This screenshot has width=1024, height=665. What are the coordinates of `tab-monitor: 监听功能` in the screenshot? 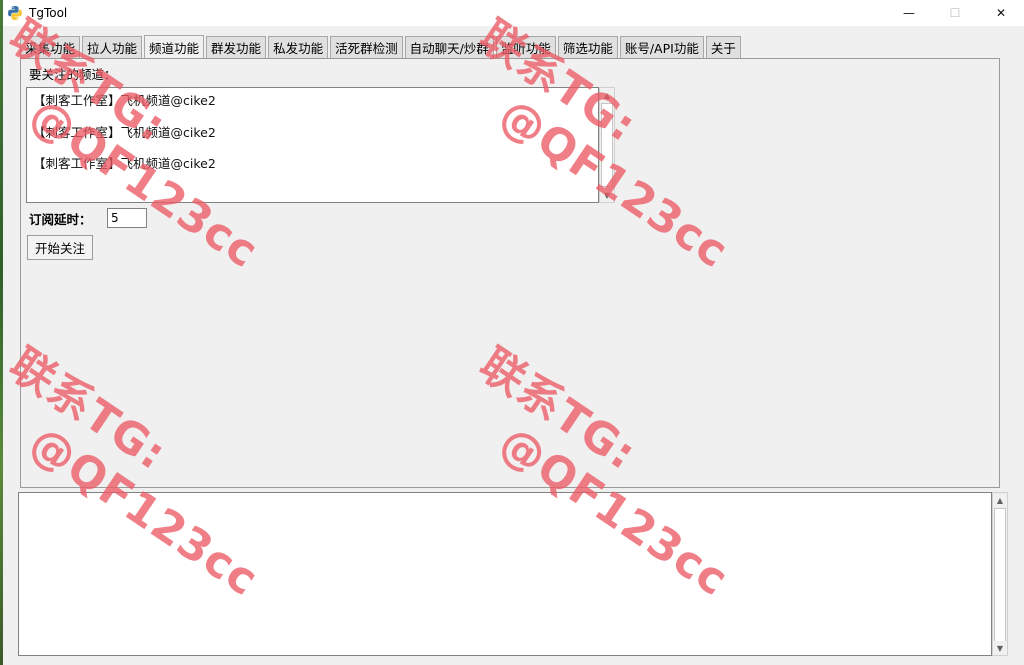 It's located at (525, 47).